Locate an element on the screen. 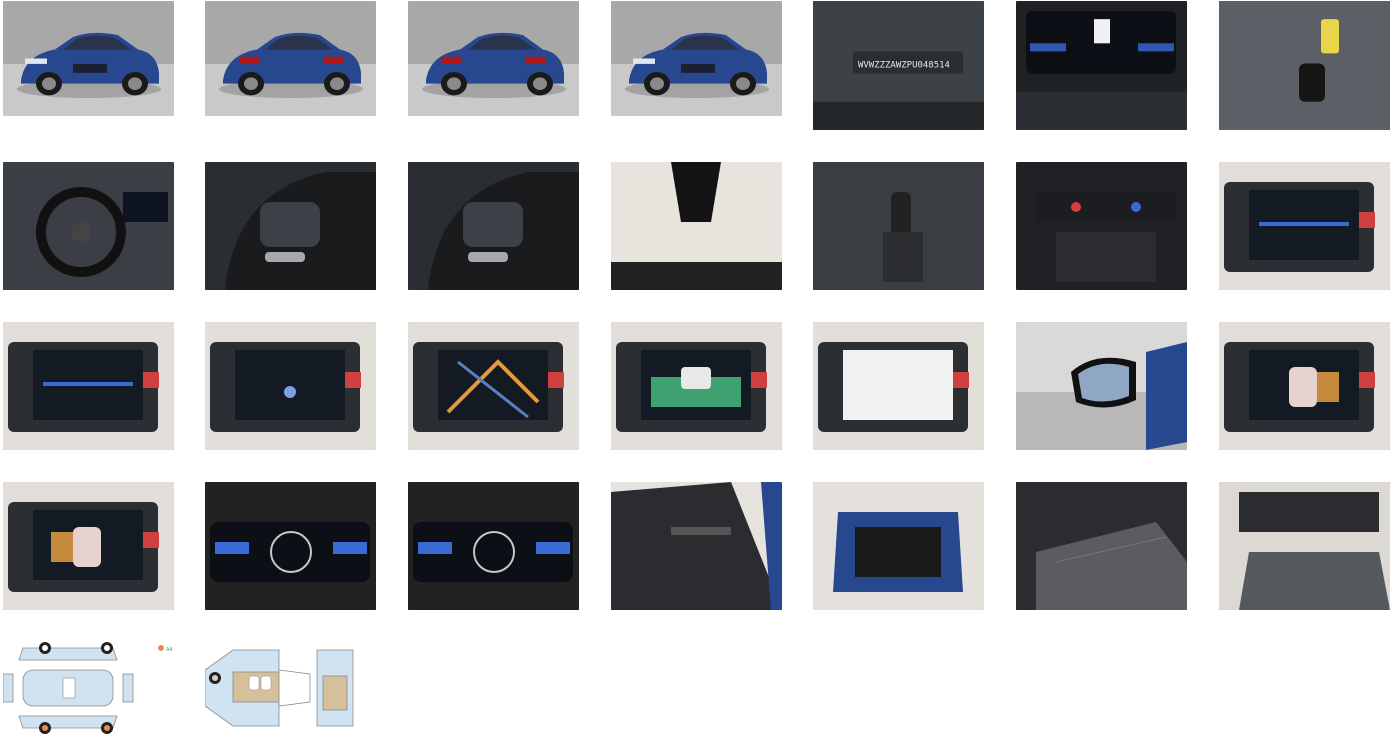 The width and height of the screenshot is (1399, 740). photo-thumbnail-parking-sensors-rear is located at coordinates (1304, 386).